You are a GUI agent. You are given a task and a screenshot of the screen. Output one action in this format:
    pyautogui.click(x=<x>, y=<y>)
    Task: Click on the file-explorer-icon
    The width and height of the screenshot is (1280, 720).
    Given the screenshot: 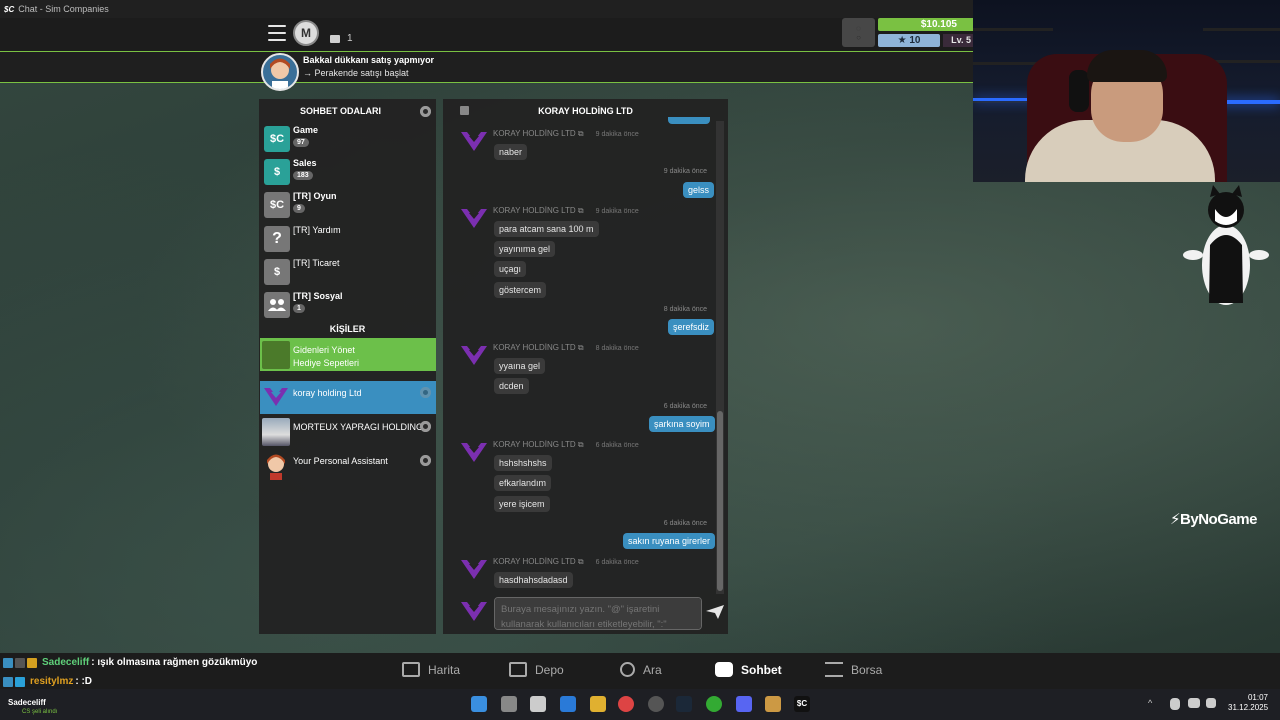 What is the action you would take?
    pyautogui.click(x=598, y=704)
    